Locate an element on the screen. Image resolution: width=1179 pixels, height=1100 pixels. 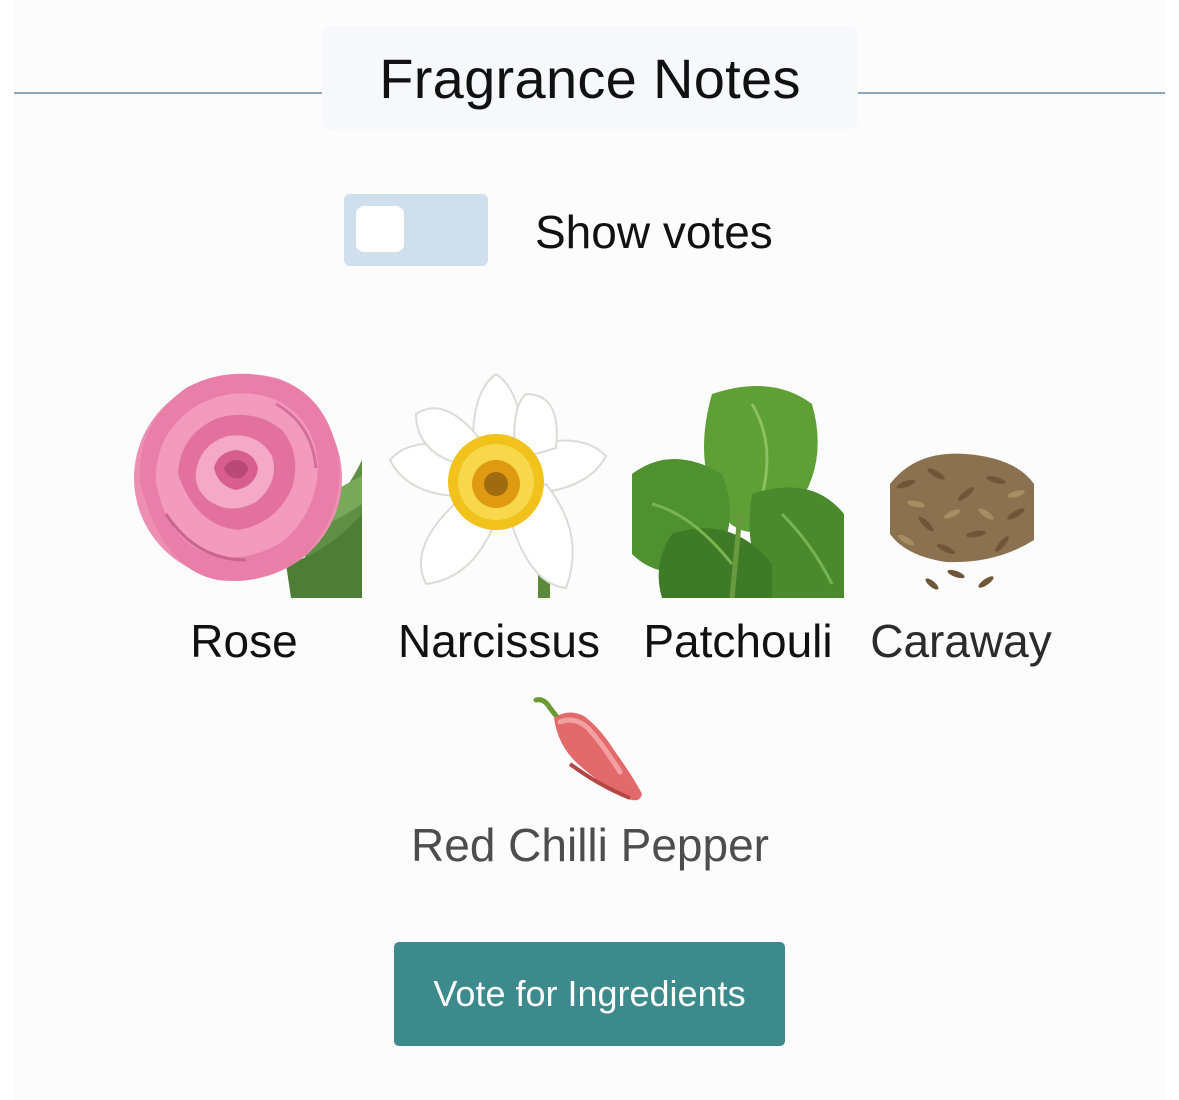
patchouli-icon is located at coordinates (738, 492).